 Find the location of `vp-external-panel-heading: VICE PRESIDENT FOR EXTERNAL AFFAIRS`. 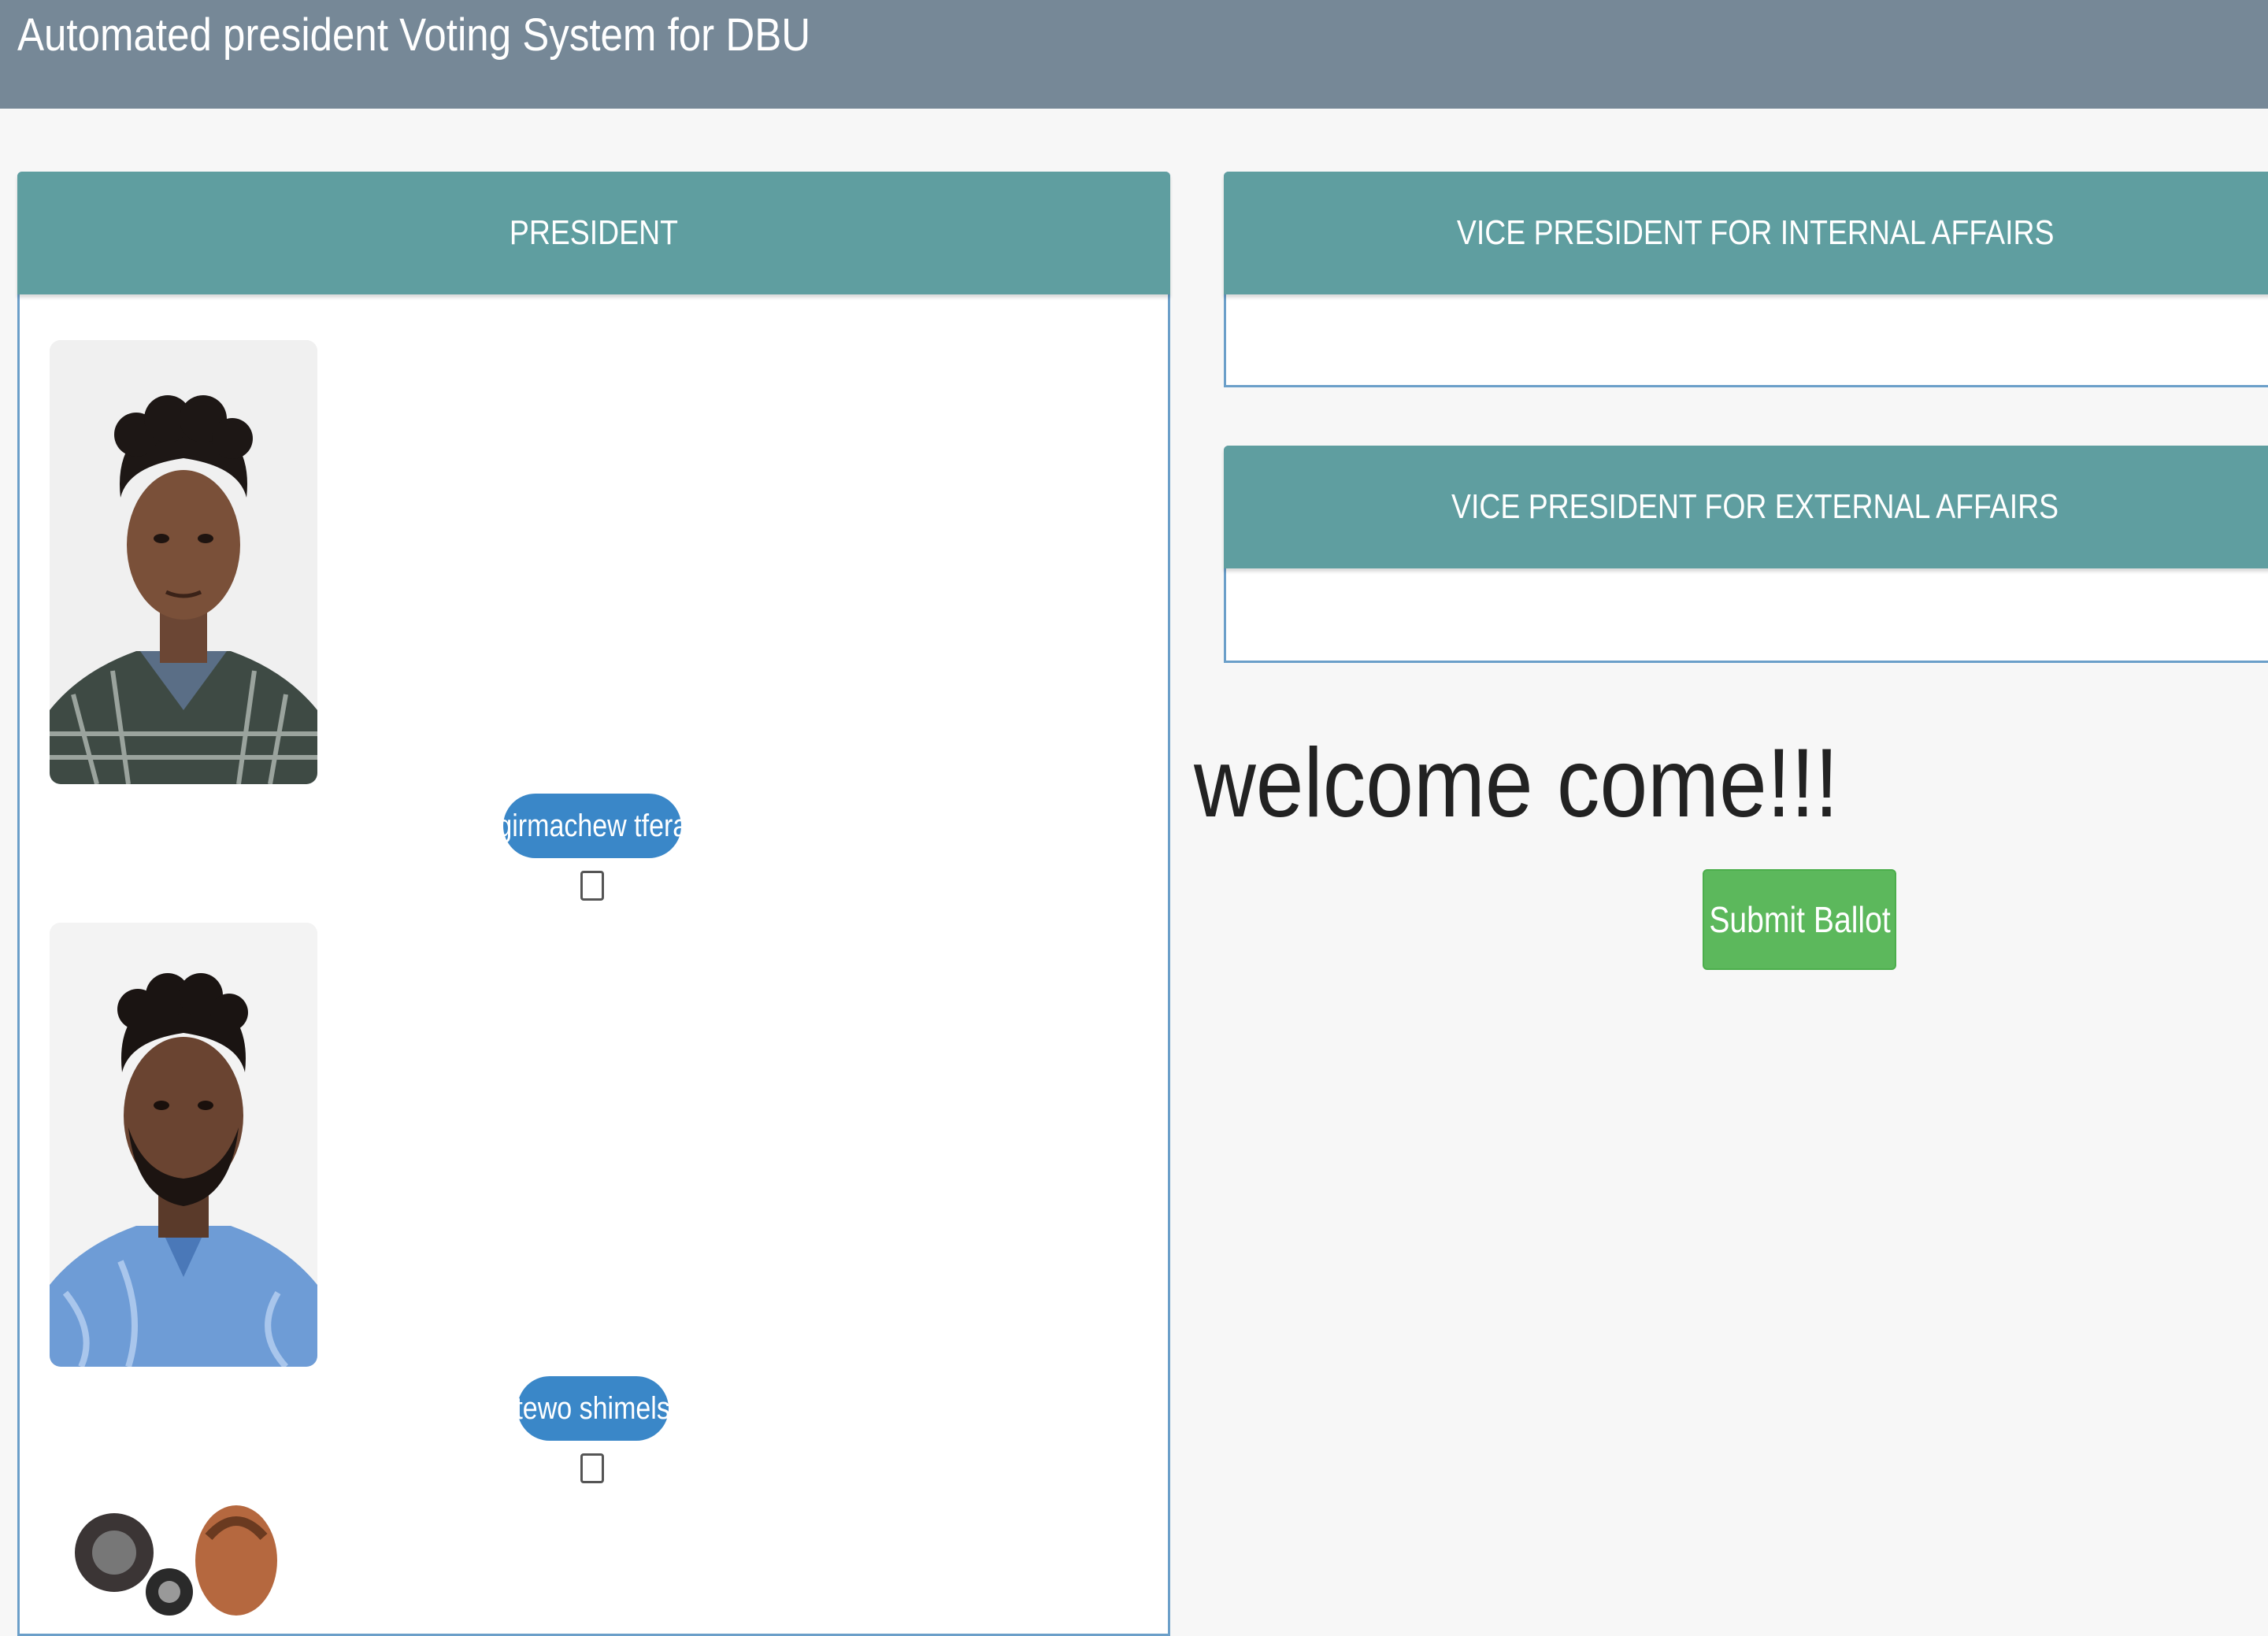

vp-external-panel-heading: VICE PRESIDENT FOR EXTERNAL AFFAIRS is located at coordinates (1746, 507).